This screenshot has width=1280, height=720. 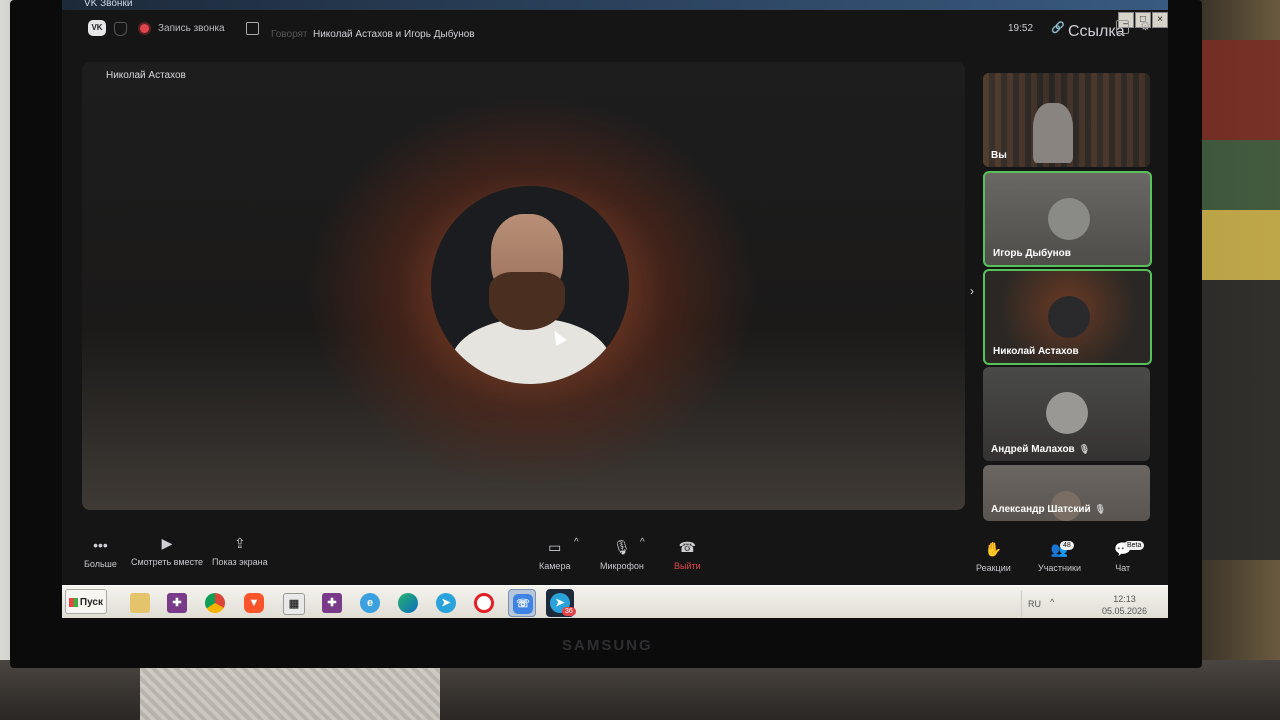 What do you see at coordinates (607, 645) in the screenshot?
I see `monitor-brand: SAMSUNG` at bounding box center [607, 645].